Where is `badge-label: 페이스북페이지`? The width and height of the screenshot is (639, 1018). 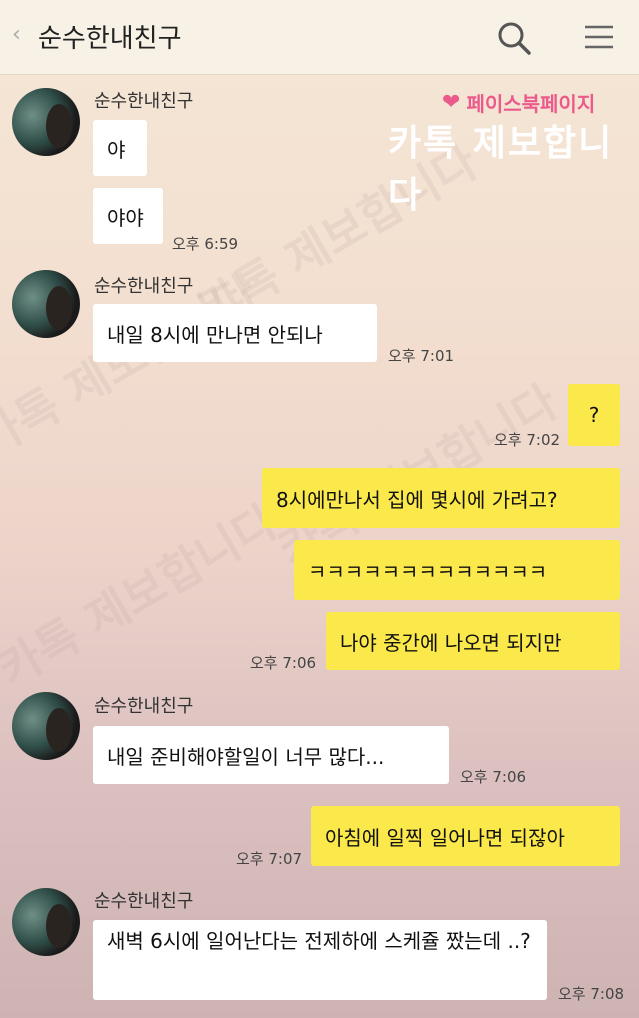 badge-label: 페이스북페이지 is located at coordinates (531, 104).